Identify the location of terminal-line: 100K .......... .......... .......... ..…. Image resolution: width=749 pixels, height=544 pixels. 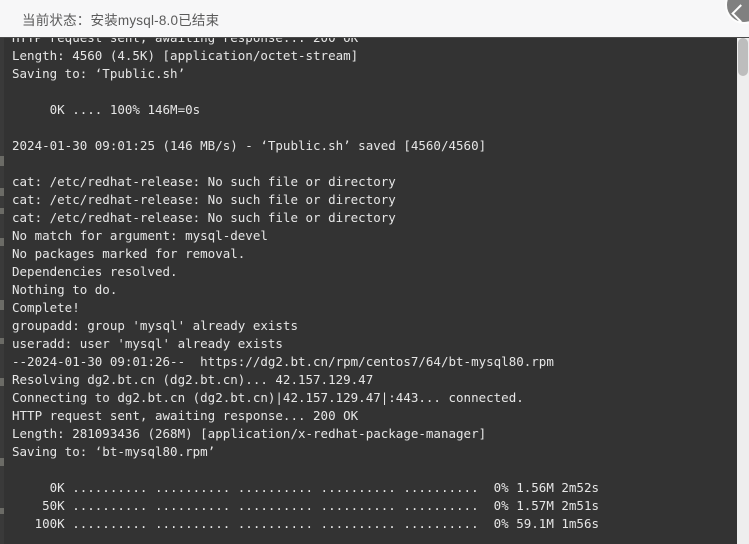
(305, 523).